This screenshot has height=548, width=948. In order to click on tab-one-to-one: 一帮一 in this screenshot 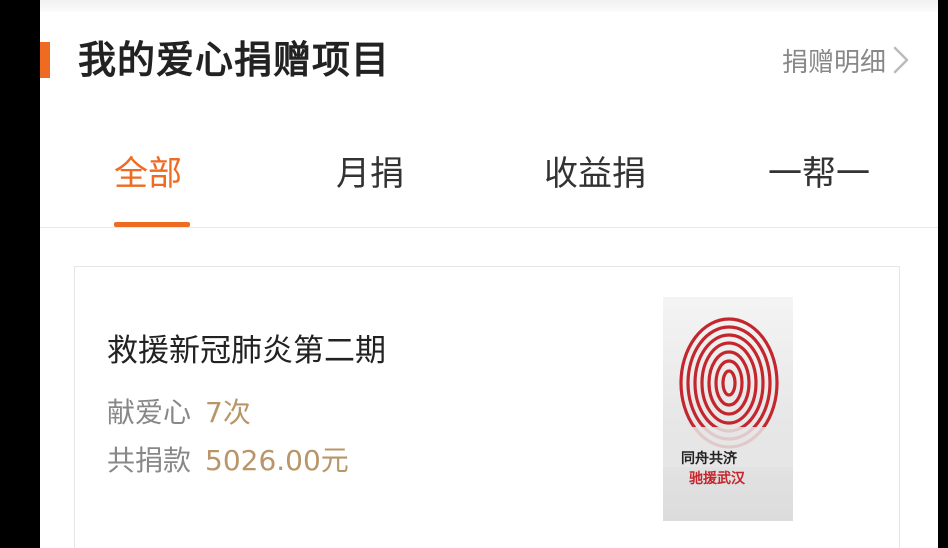, I will do `click(819, 174)`.